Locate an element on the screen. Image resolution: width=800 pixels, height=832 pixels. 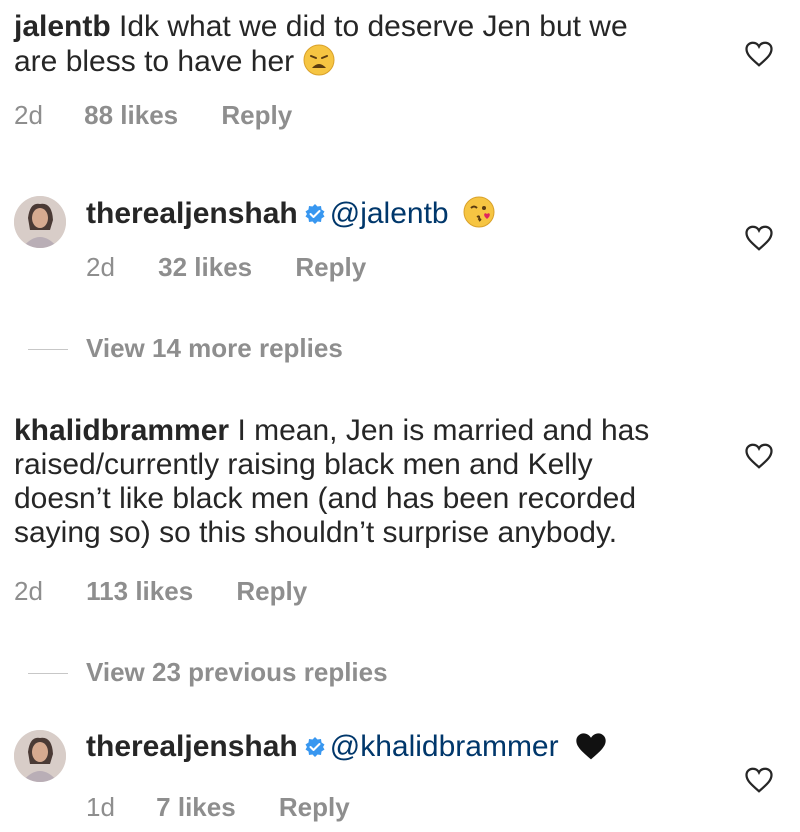
reply-text: therealjenshah @jalentb is located at coordinates (406, 213).